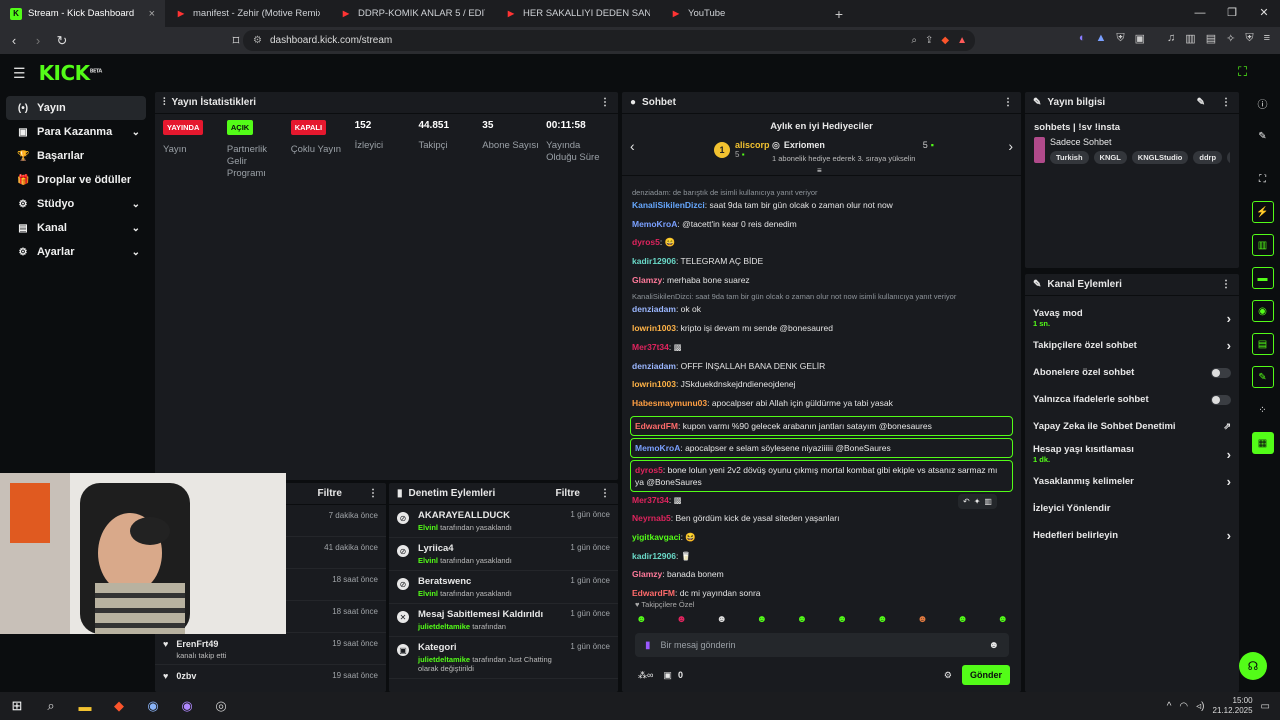  I want to click on box-icon: ▣, so click(667, 675).